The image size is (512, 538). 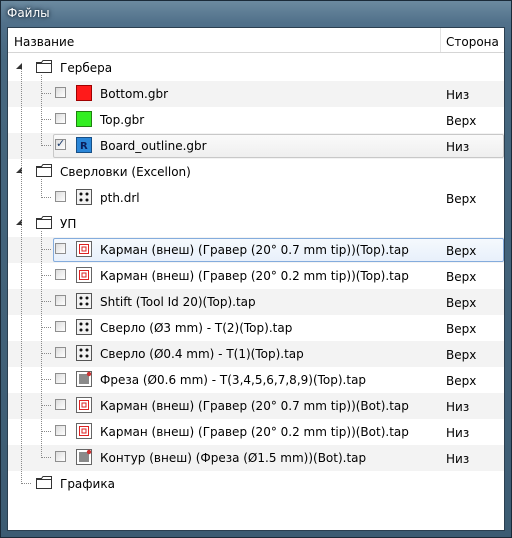 I want to click on svg-text: R, so click(x=84, y=146).